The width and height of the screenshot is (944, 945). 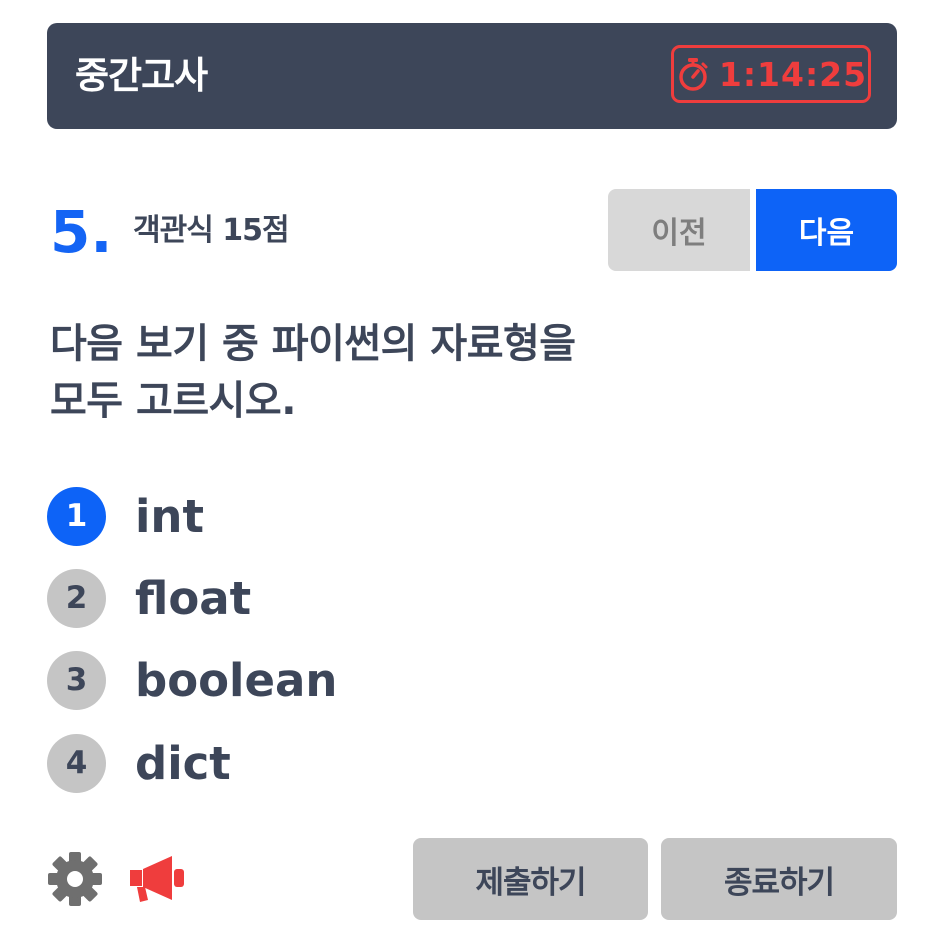 I want to click on option-4: 4 dict, so click(x=139, y=763).